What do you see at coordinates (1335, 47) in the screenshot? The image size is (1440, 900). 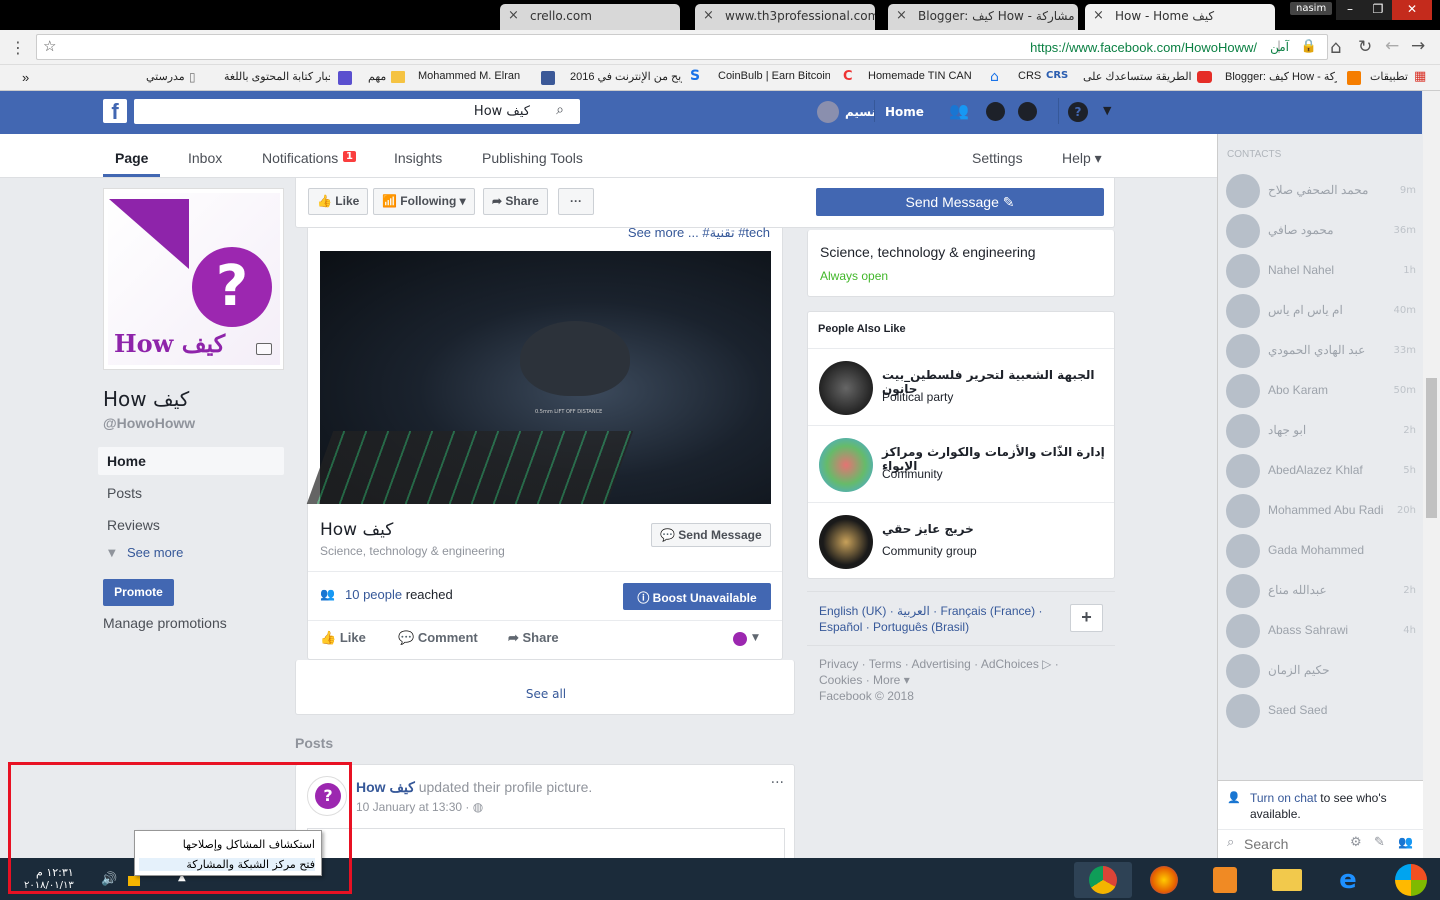 I see `home-icon: ⌂` at bounding box center [1335, 47].